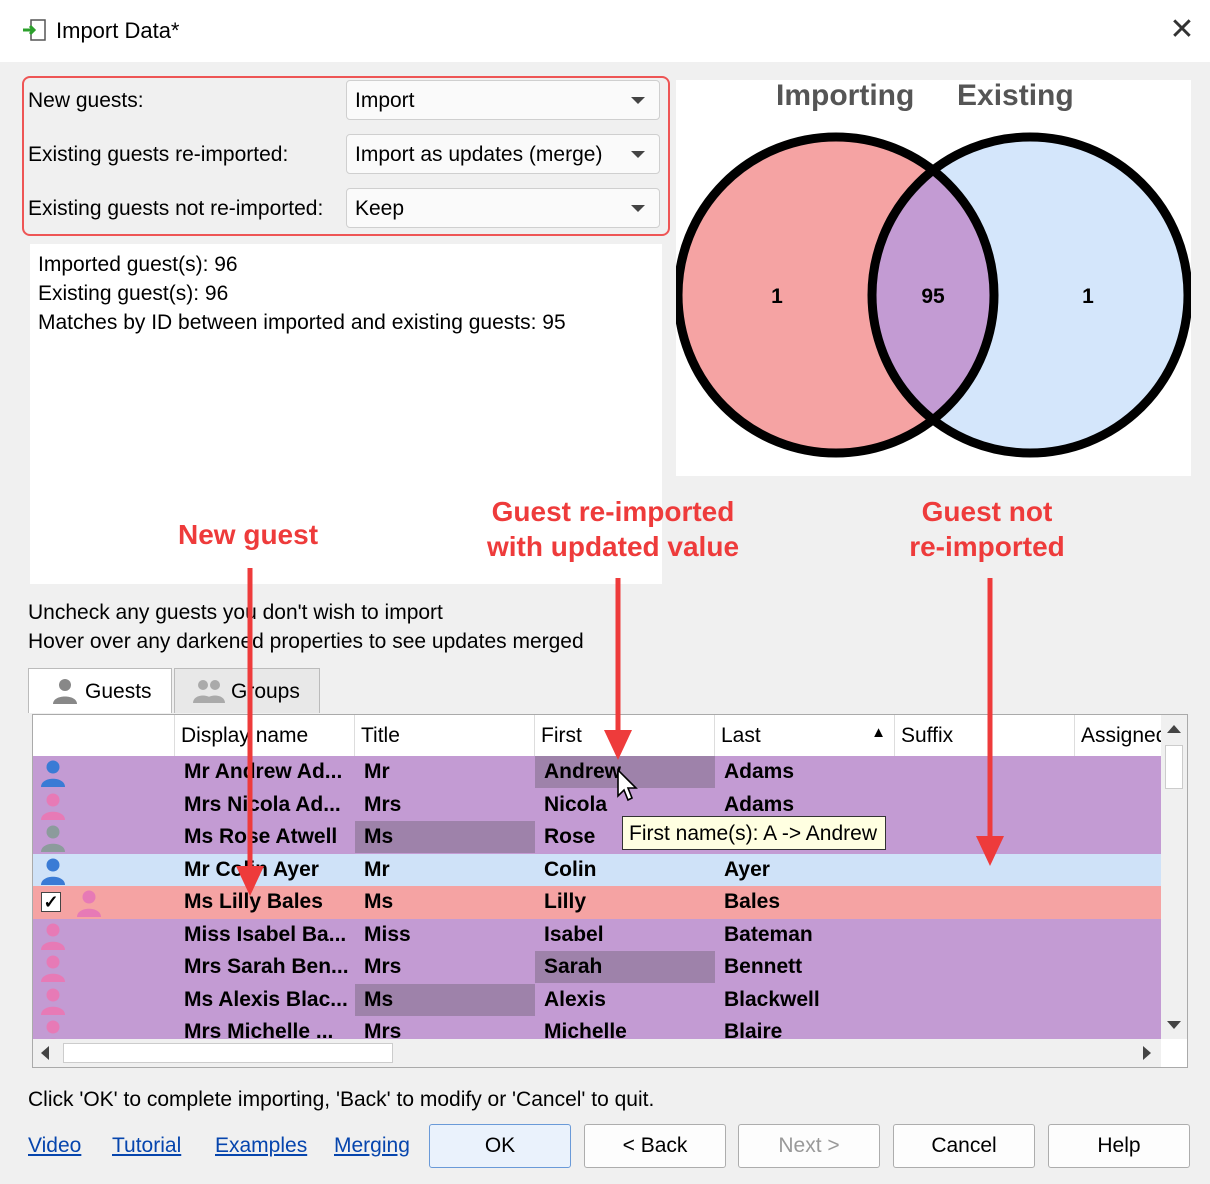  I want to click on mouse-pointer-icon, so click(627, 785).